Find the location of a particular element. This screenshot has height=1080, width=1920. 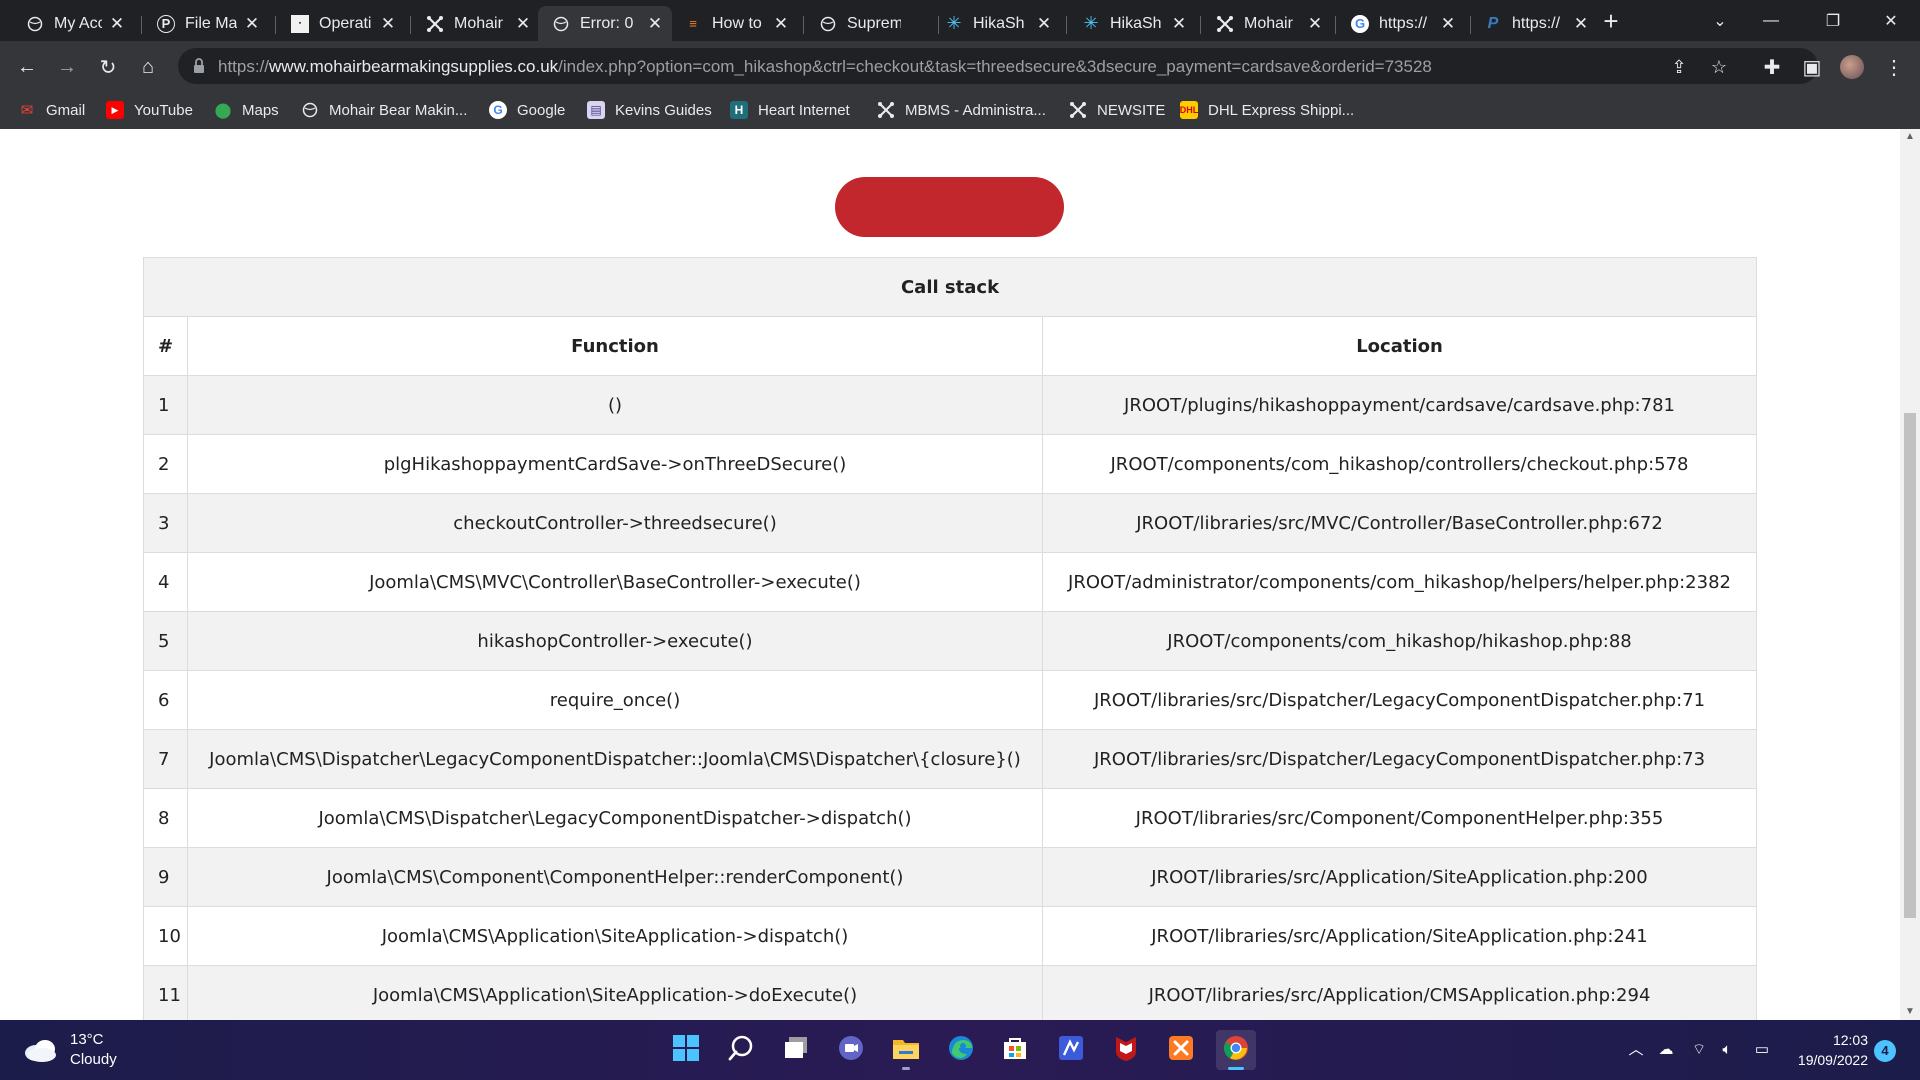

forward-arrow-icon: → is located at coordinates (67, 67).